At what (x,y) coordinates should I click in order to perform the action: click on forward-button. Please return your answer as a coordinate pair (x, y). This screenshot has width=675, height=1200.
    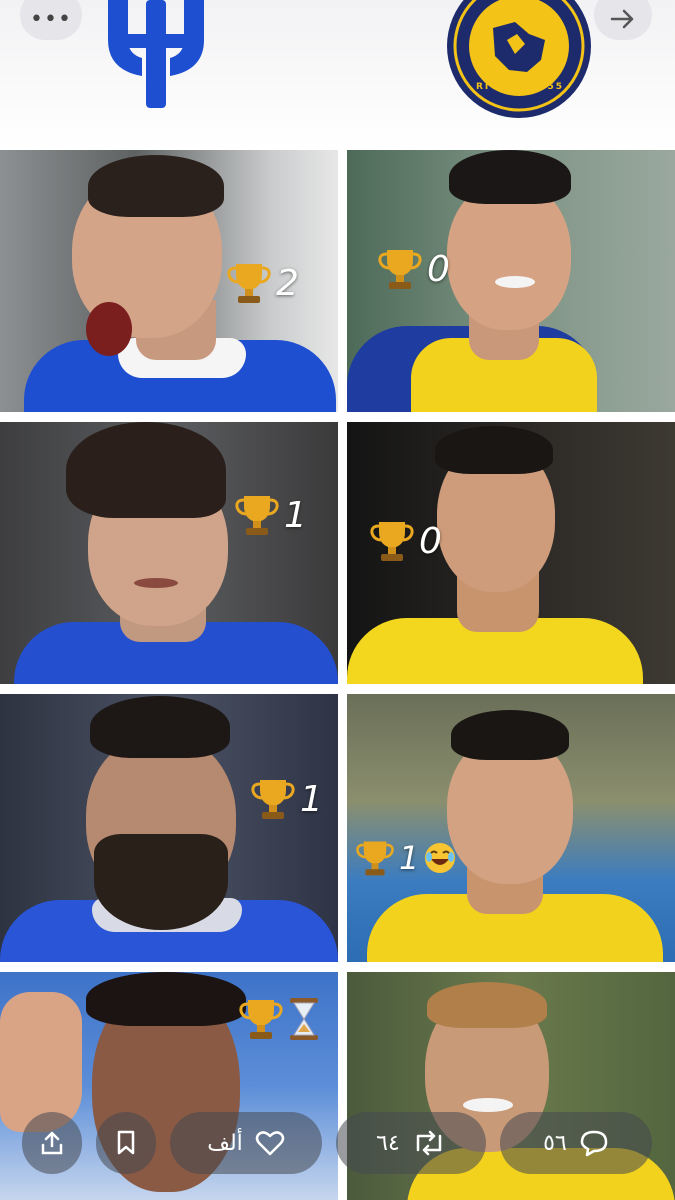
    Looking at the image, I should click on (623, 20).